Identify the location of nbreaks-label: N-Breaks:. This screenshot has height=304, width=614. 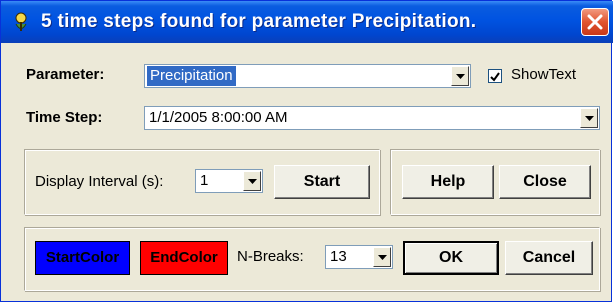
(270, 256).